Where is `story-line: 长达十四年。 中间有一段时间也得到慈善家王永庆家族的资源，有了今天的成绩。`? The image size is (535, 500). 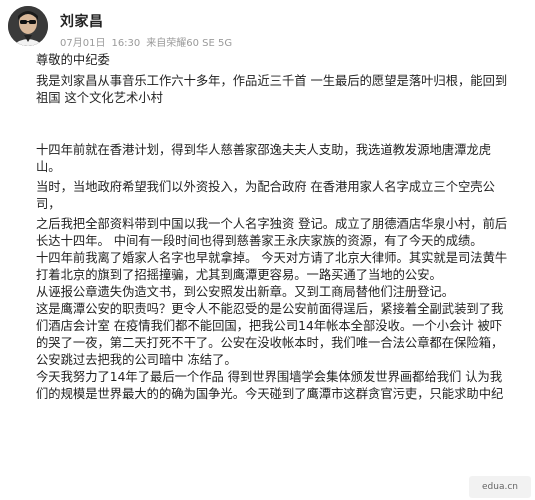 story-line: 长达十四年。 中间有一段时间也得到慈善家王永庆家族的资源，有了今天的成绩。 is located at coordinates (259, 241).